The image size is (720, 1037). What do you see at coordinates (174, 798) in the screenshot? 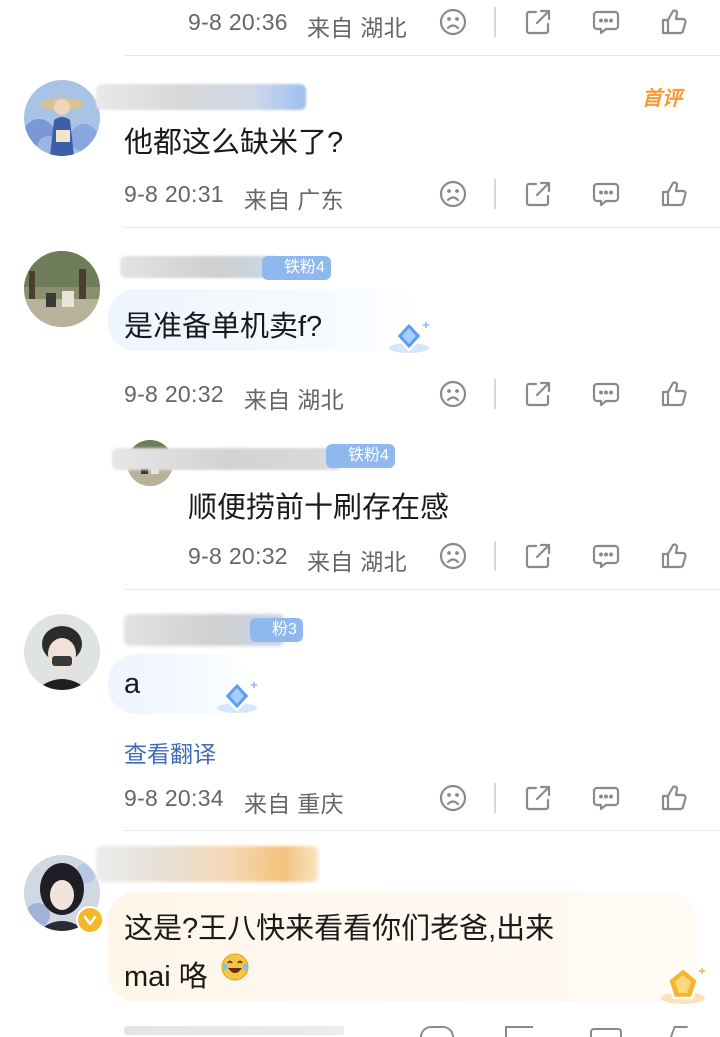
I see `comment-time: 9-8 20:34` at bounding box center [174, 798].